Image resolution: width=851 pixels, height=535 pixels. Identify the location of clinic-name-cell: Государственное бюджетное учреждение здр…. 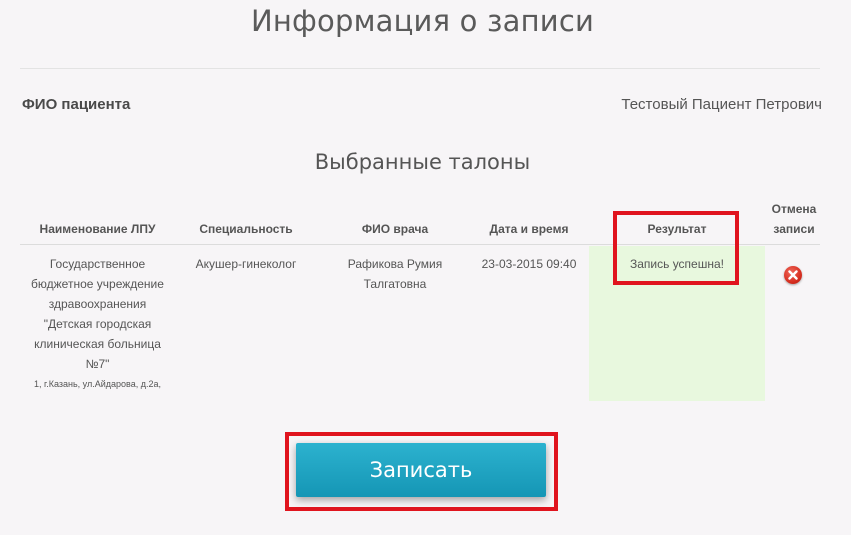
(97, 324).